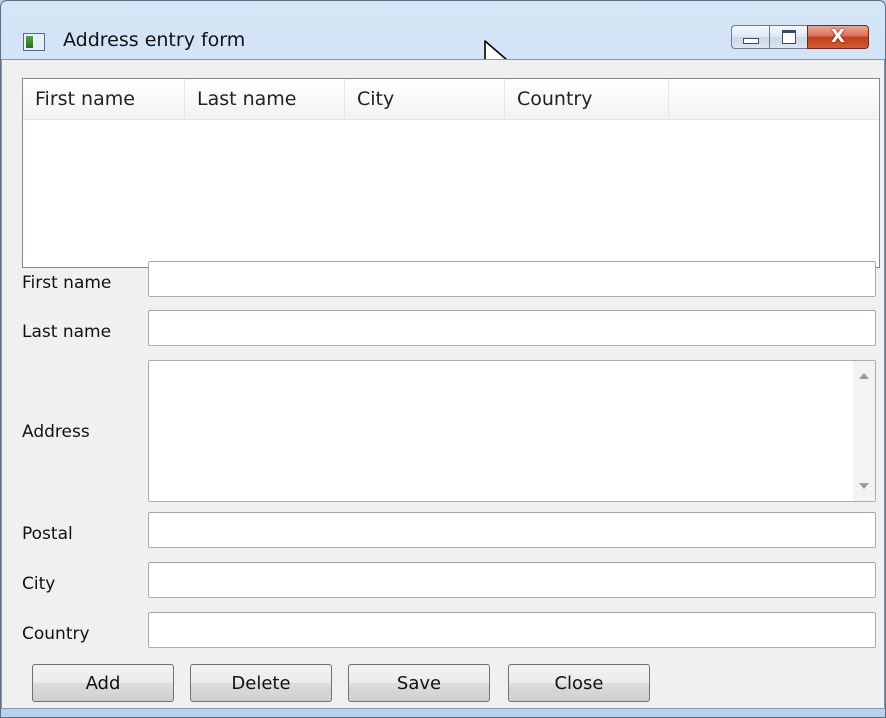 The image size is (886, 718). Describe the element at coordinates (443, 26) in the screenshot. I see `title-bar: Address entry form X` at that location.